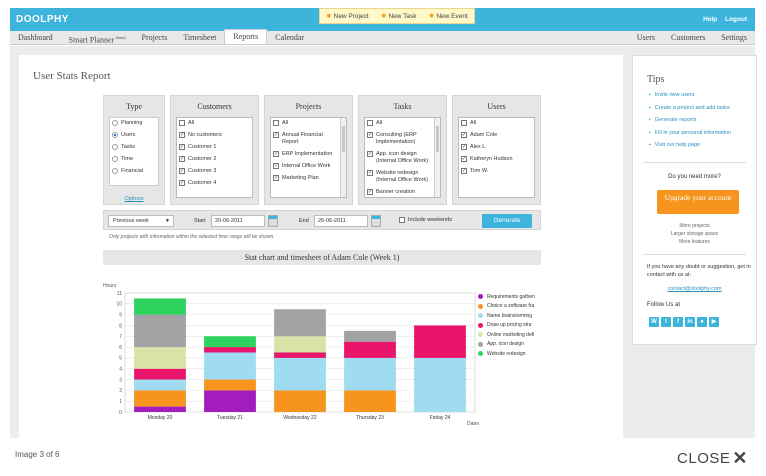 The height and width of the screenshot is (476, 766). What do you see at coordinates (214, 183) in the screenshot?
I see `customer-4: ✓ Customer 4` at bounding box center [214, 183].